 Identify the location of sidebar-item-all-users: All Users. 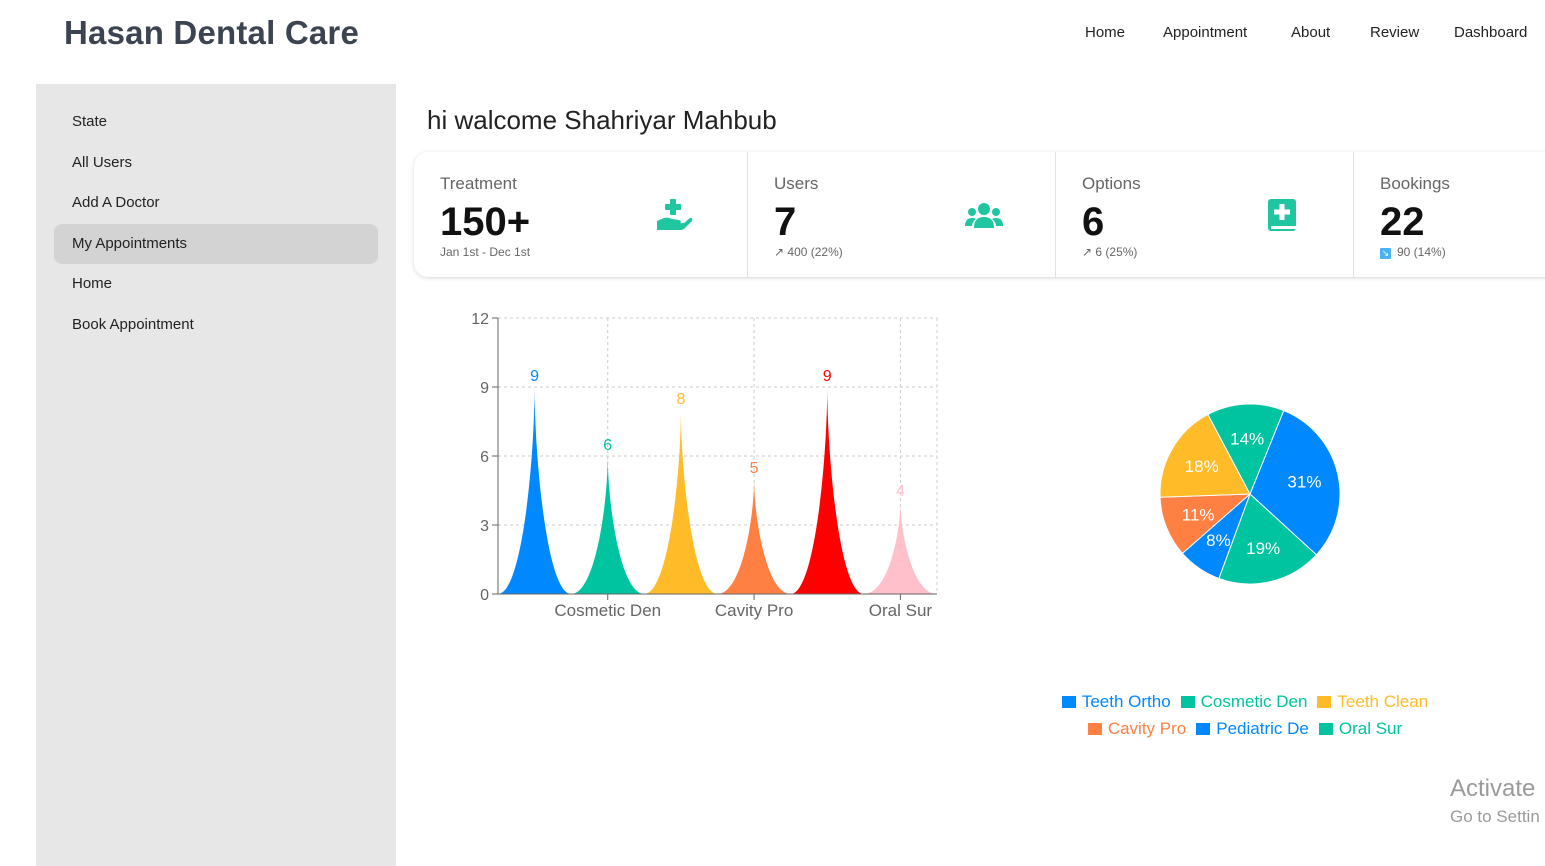
(216, 163).